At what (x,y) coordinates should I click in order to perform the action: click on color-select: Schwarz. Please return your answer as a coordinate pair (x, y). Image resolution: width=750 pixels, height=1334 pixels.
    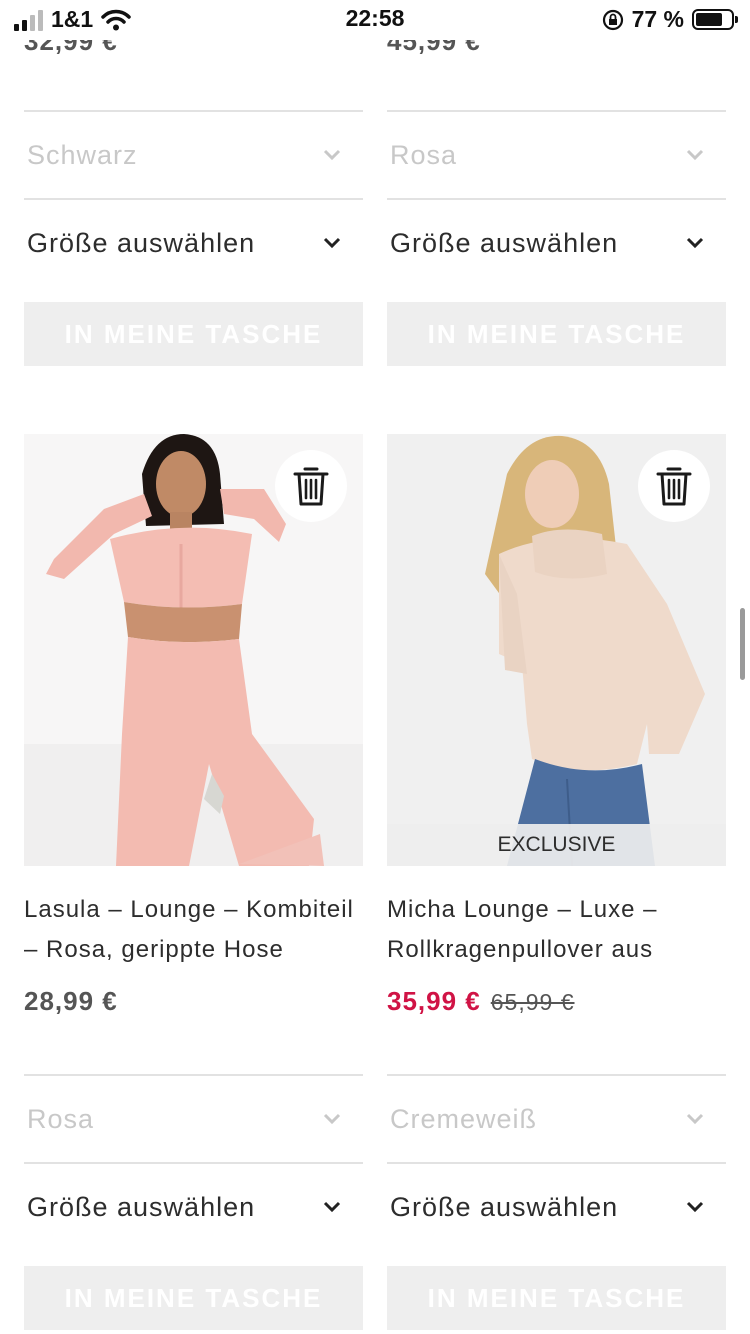
    Looking at the image, I should click on (193, 154).